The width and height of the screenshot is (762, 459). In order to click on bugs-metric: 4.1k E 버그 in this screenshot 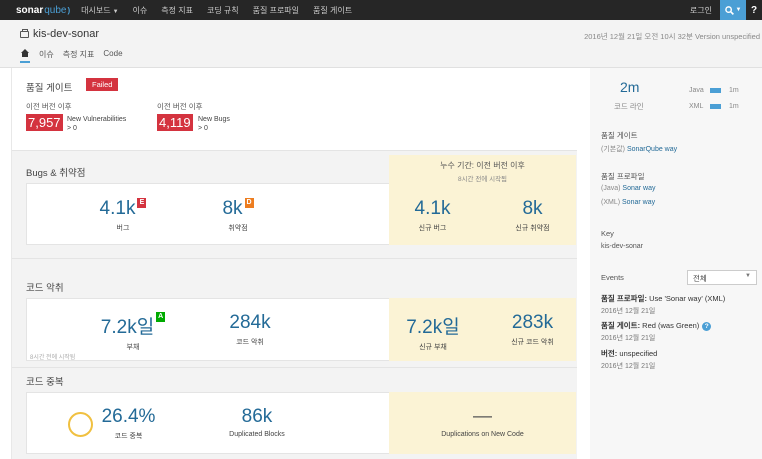, I will do `click(123, 215)`.